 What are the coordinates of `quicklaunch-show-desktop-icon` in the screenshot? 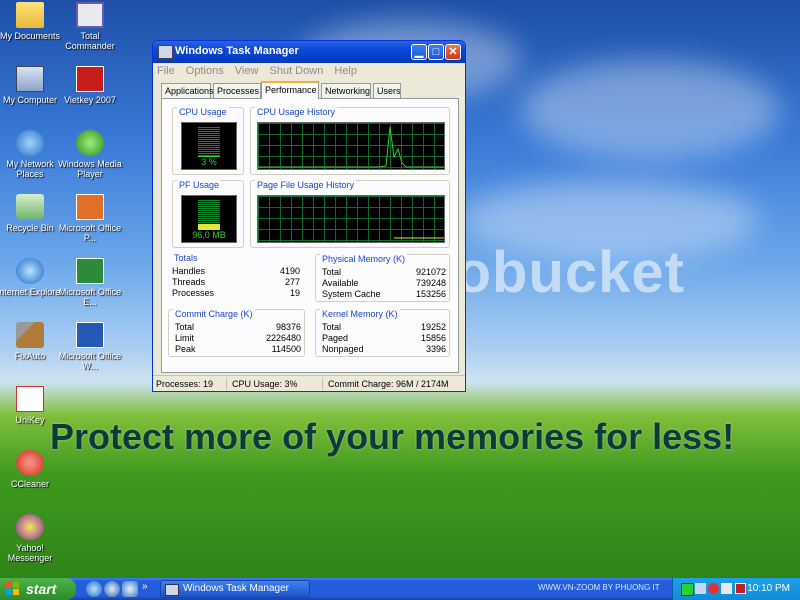 It's located at (130, 589).